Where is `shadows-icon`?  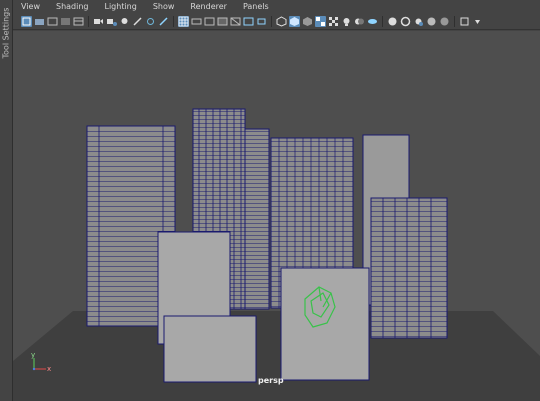
shadows-icon is located at coordinates (359, 21).